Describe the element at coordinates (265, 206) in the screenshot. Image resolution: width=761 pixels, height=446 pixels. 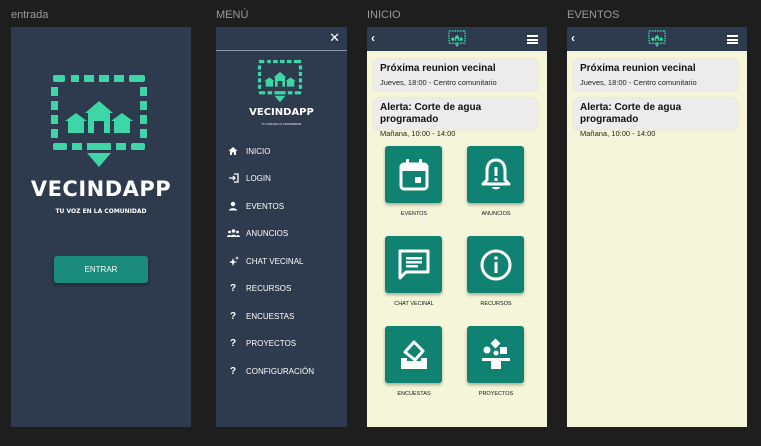
I see `menu-item-label: EVENTOS` at that location.